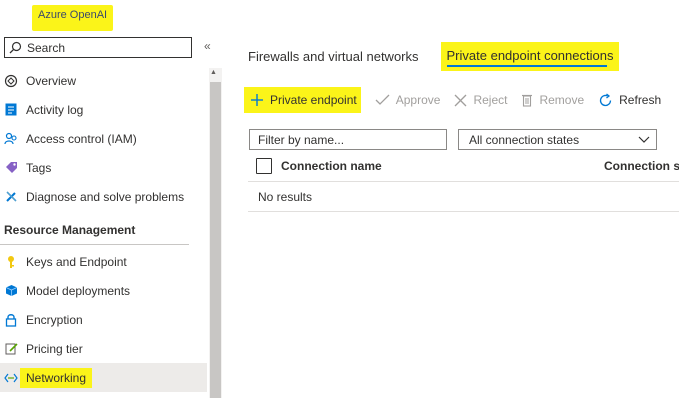 The width and height of the screenshot is (679, 398). I want to click on trash-icon, so click(527, 100).